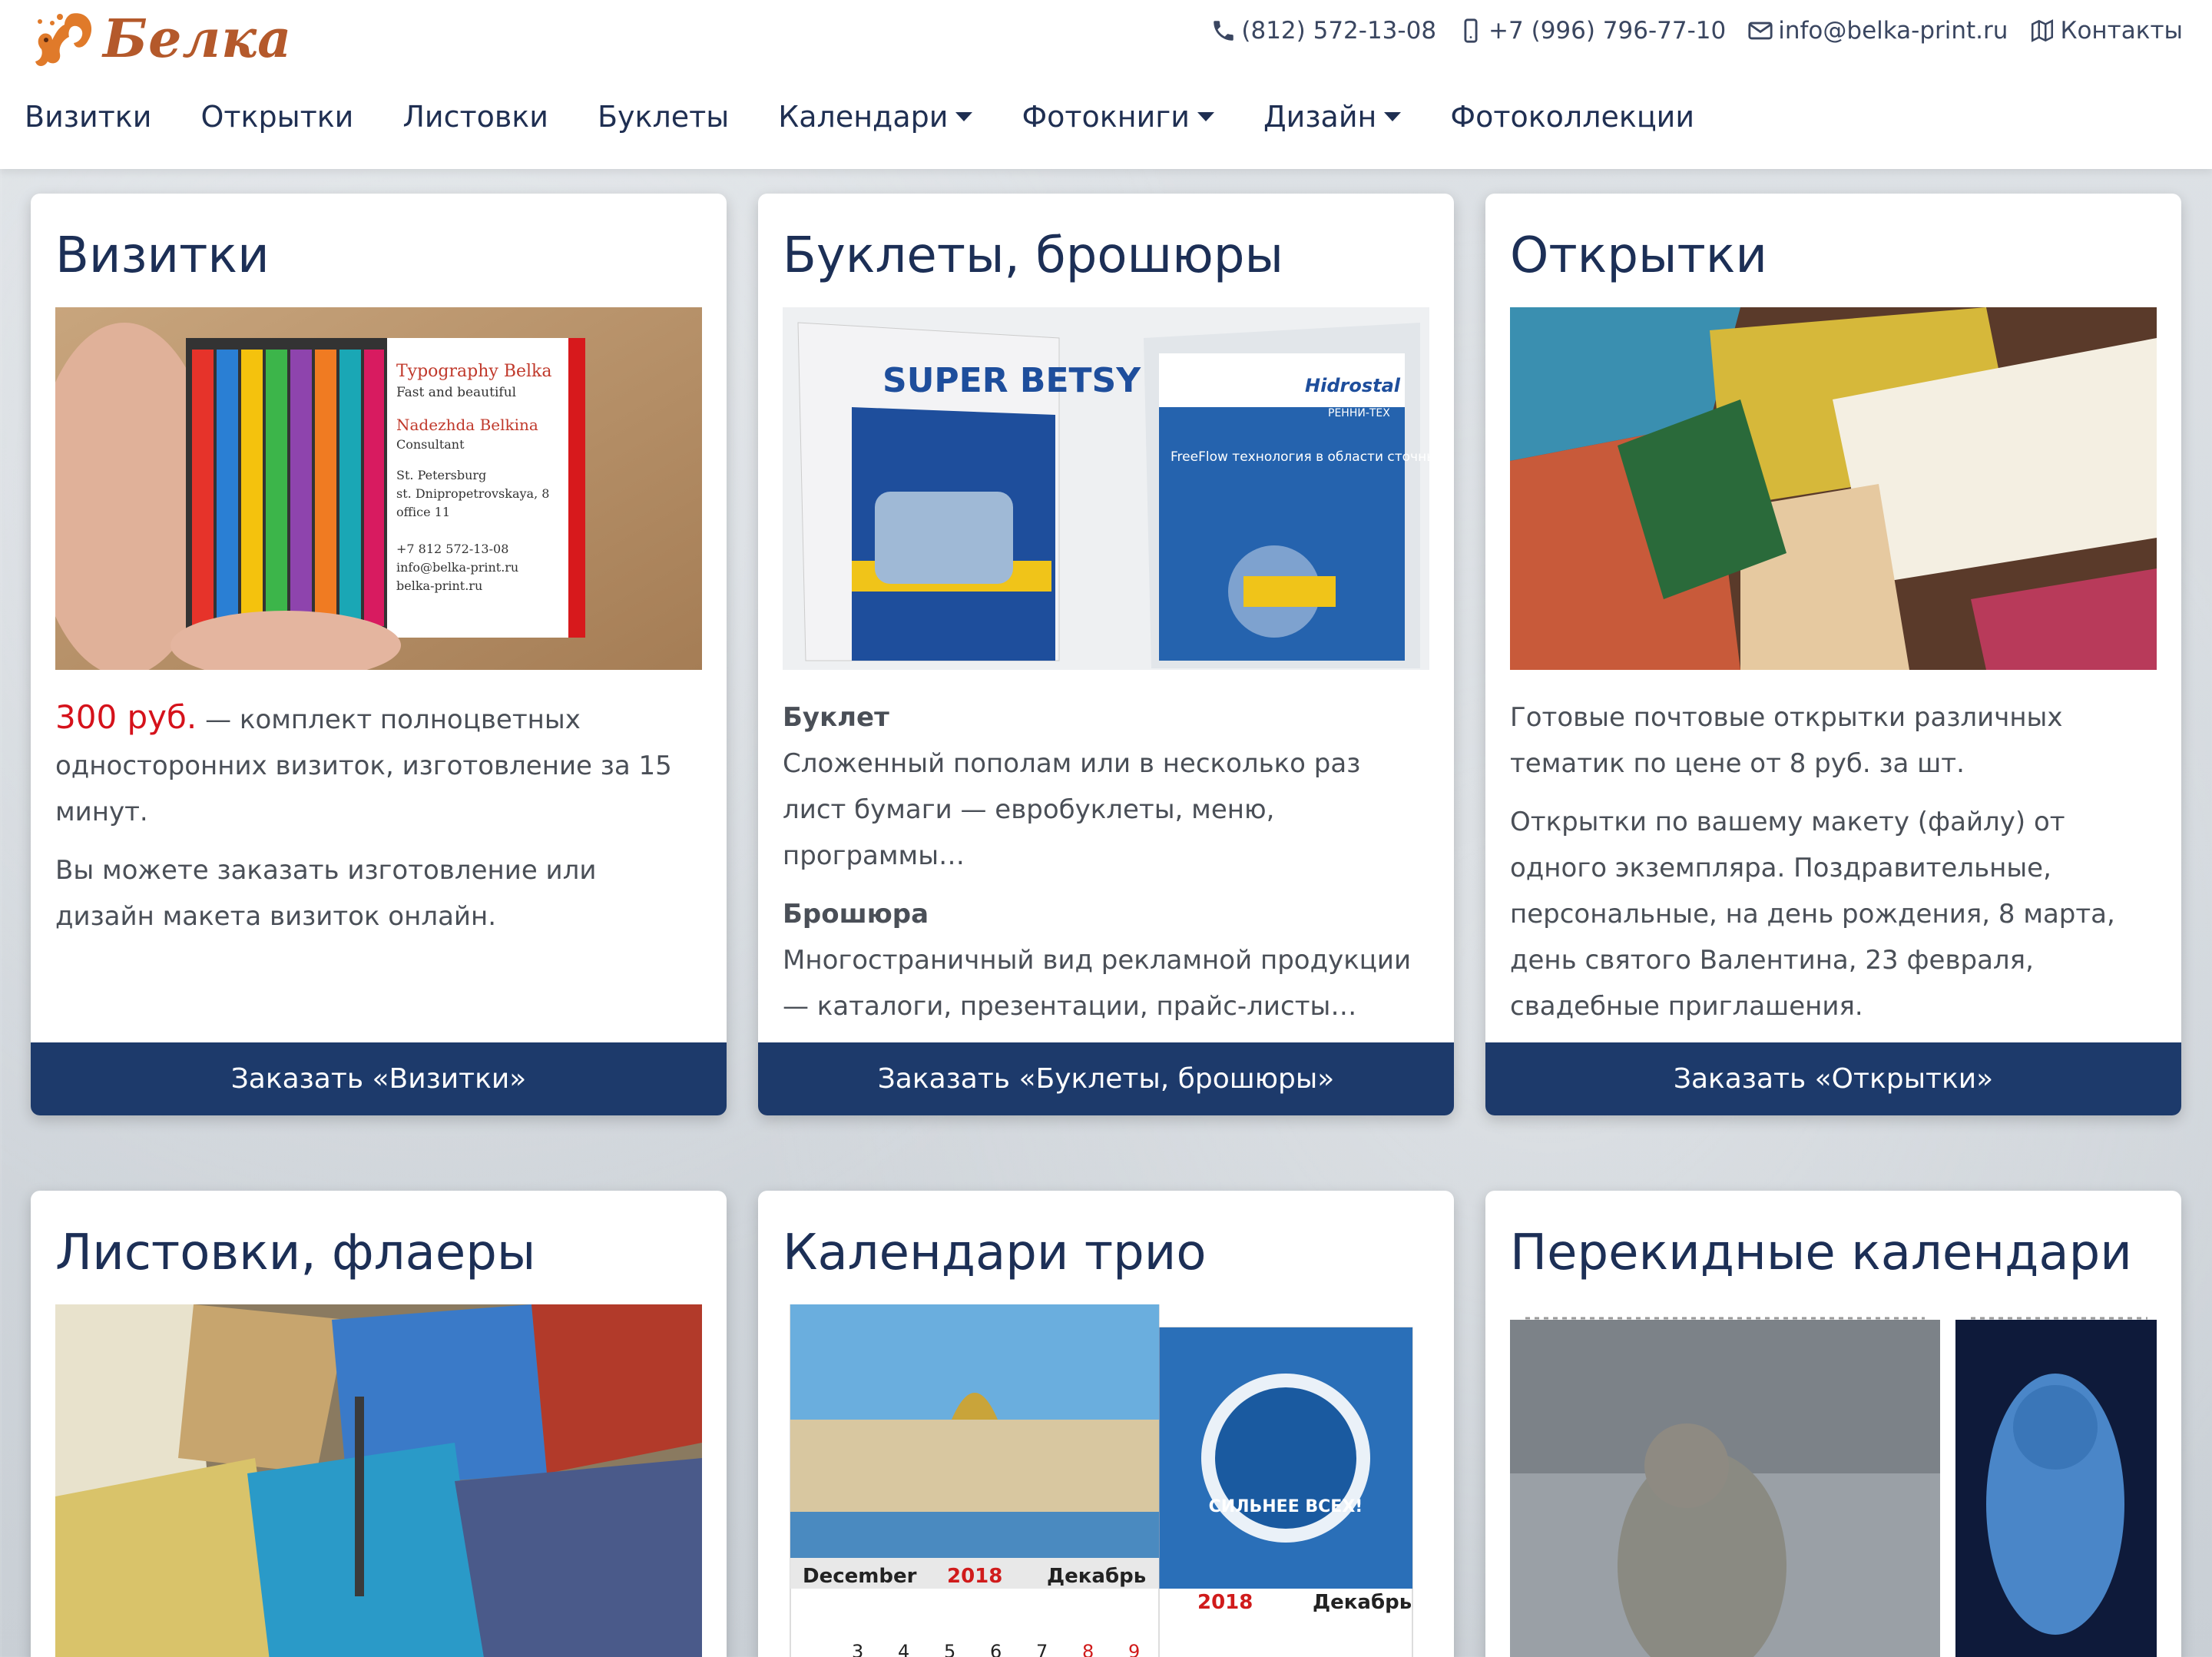 This screenshot has width=2212, height=1657. Describe the element at coordinates (2122, 31) in the screenshot. I see `contacts-text: Контакты` at that location.